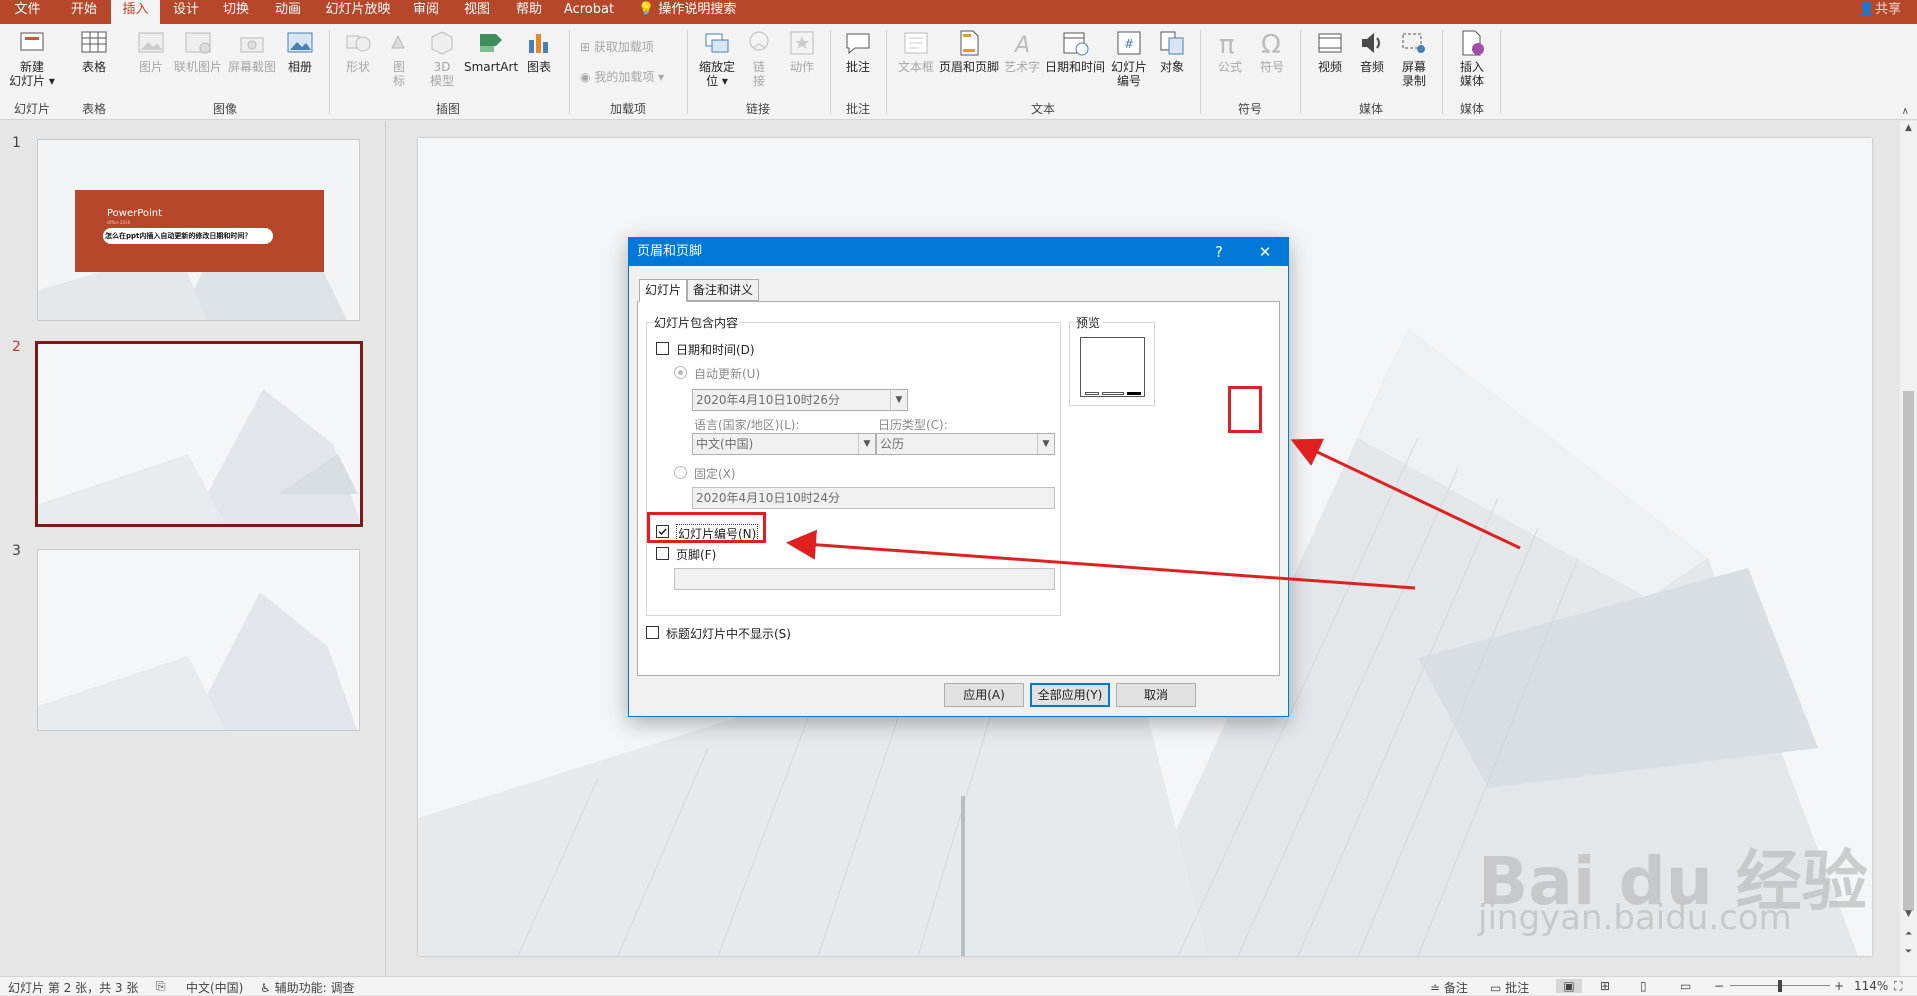 This screenshot has width=1917, height=996. What do you see at coordinates (1101, 559) in the screenshot?
I see `arrow-to-checkbox` at bounding box center [1101, 559].